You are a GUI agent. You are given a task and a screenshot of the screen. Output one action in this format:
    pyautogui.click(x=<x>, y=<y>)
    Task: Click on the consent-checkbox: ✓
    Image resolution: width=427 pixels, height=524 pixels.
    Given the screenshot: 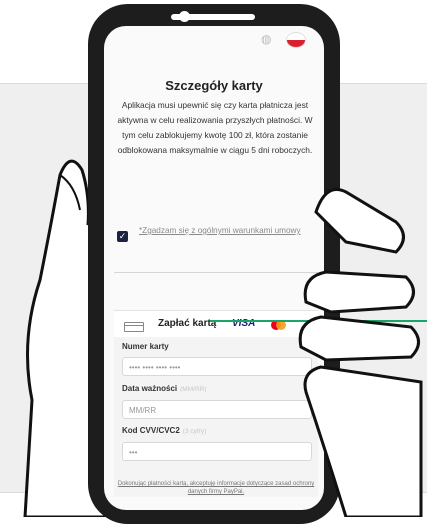 What is the action you would take?
    pyautogui.click(x=122, y=236)
    